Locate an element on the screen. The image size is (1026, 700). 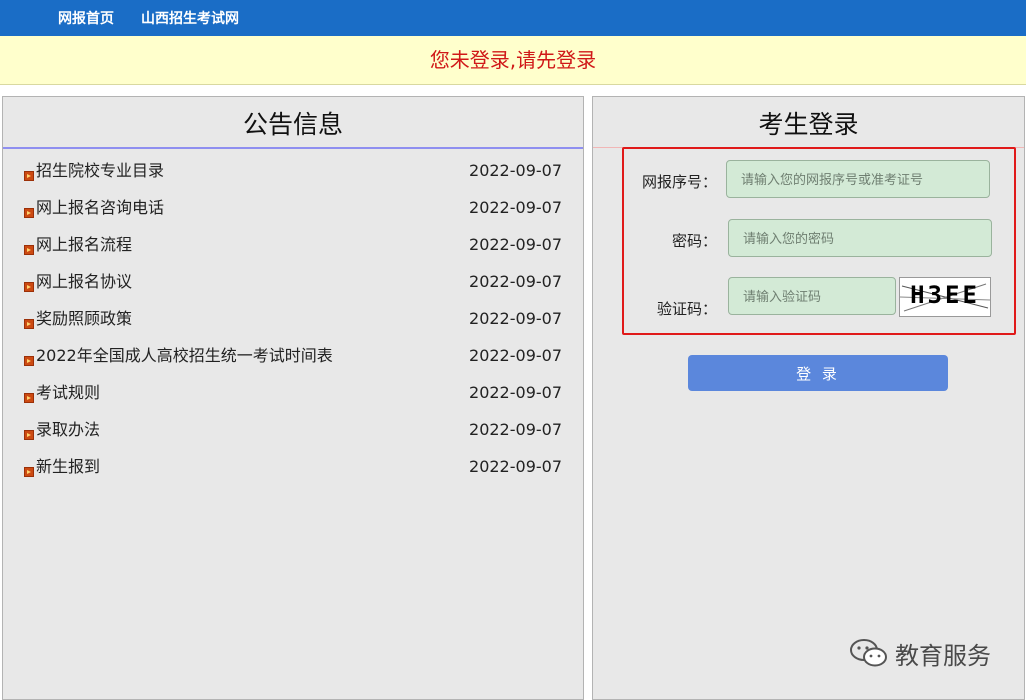
announcement-item: 奖励照顾政策 2022-09-07 is located at coordinates (293, 326).